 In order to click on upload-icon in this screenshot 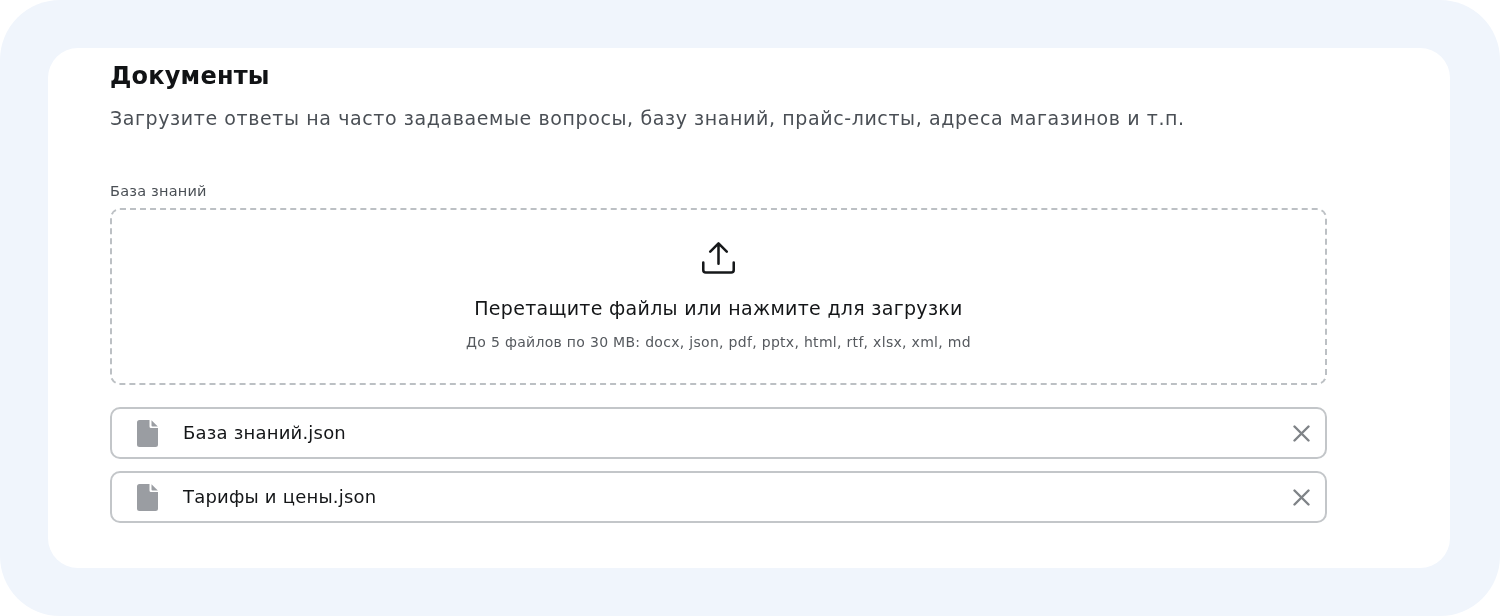, I will do `click(718, 258)`.